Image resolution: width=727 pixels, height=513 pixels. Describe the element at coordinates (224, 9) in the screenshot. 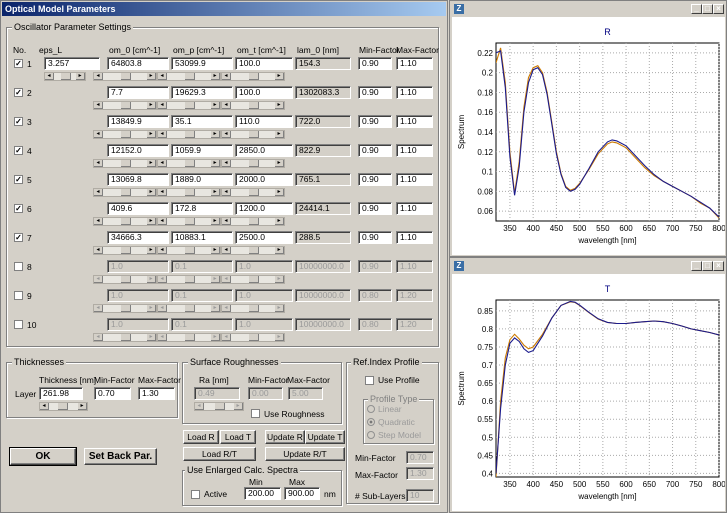

I see `main-title-bar: Optical Model Parameters` at that location.